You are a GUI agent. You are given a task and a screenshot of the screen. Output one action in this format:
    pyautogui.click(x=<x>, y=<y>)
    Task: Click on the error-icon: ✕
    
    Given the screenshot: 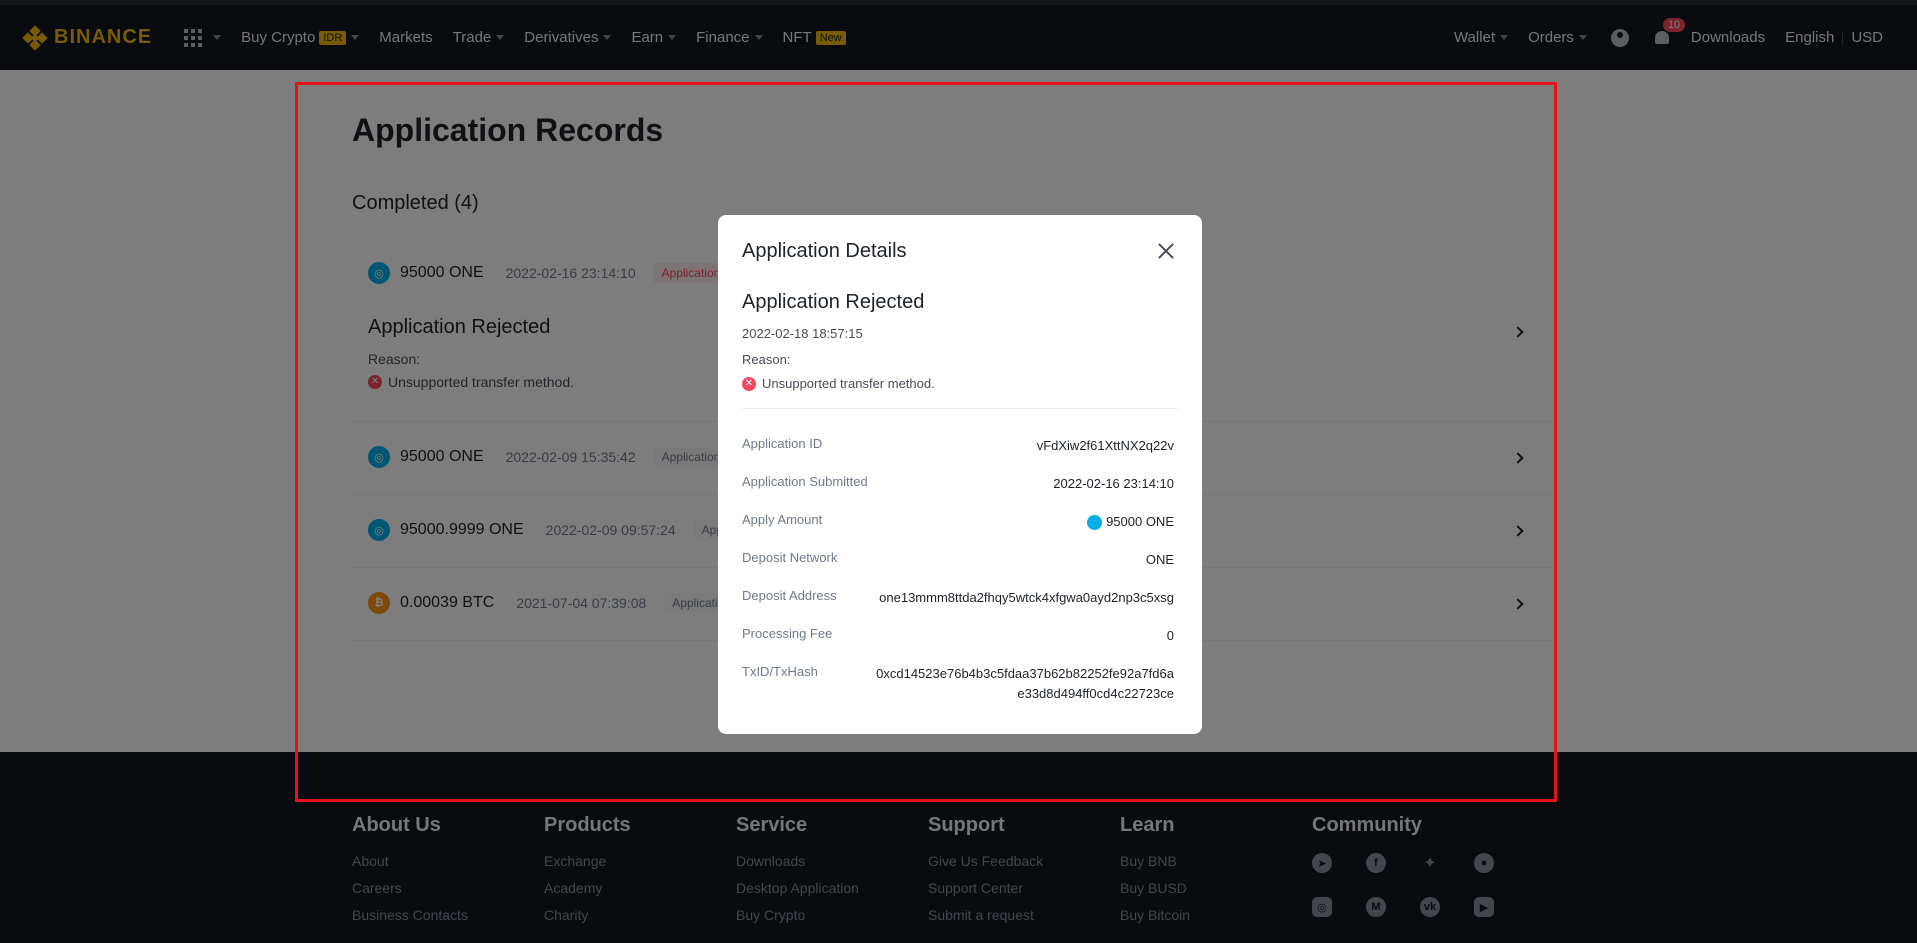 What is the action you would take?
    pyautogui.click(x=749, y=383)
    